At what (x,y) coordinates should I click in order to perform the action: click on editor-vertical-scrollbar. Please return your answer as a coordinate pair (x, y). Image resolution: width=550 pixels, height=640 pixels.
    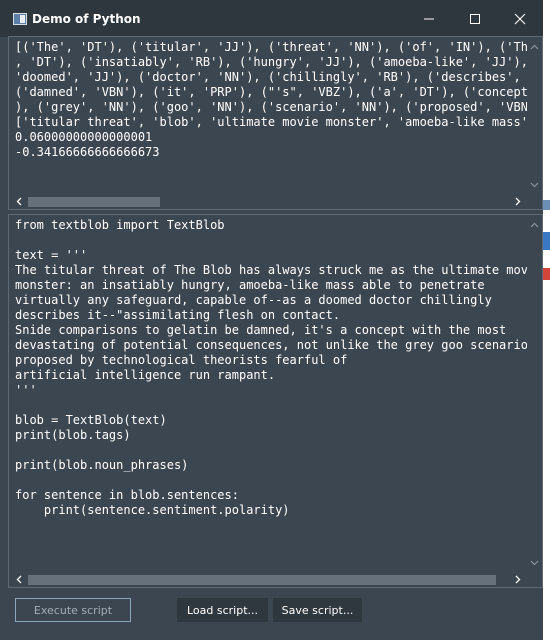
    Looking at the image, I should click on (534, 393).